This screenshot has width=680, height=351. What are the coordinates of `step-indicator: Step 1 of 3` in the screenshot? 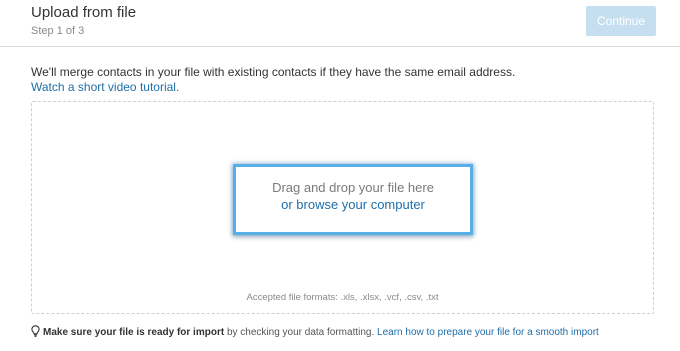 It's located at (58, 31).